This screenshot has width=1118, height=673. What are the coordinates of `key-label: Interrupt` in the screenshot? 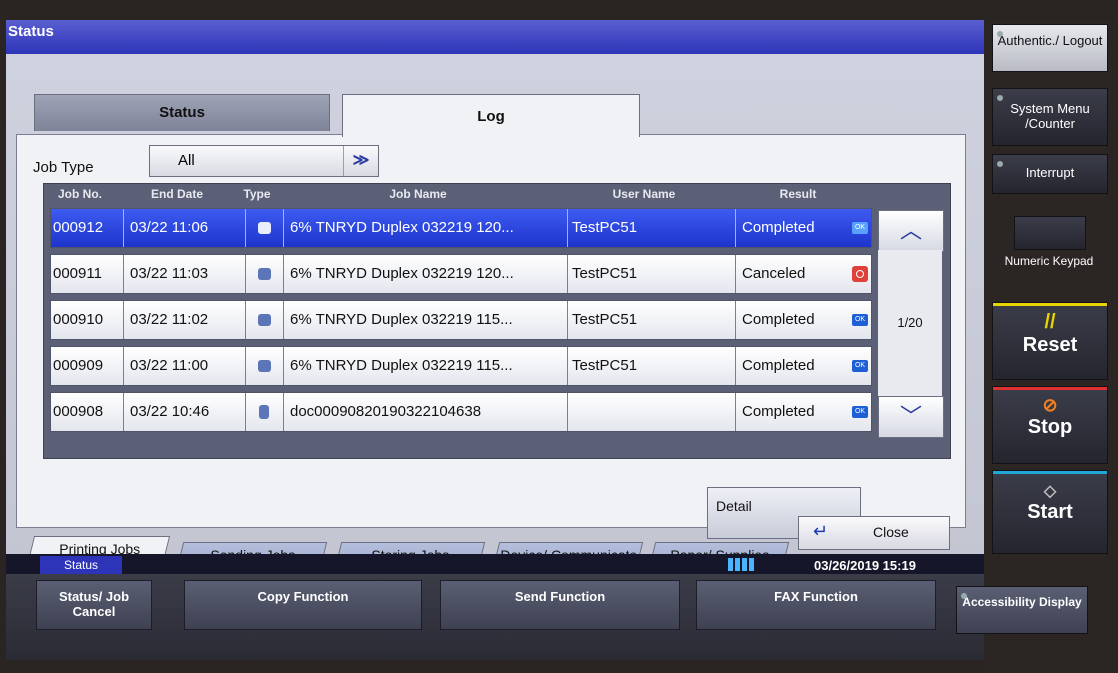 It's located at (1050, 172).